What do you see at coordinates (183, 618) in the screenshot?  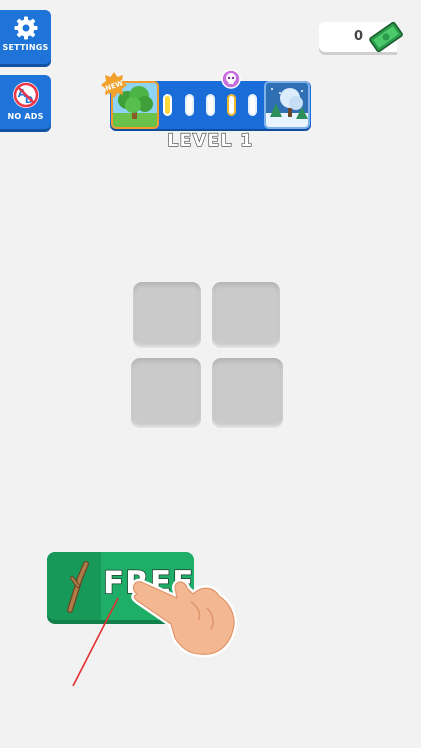 I see `tap-hand-icon` at bounding box center [183, 618].